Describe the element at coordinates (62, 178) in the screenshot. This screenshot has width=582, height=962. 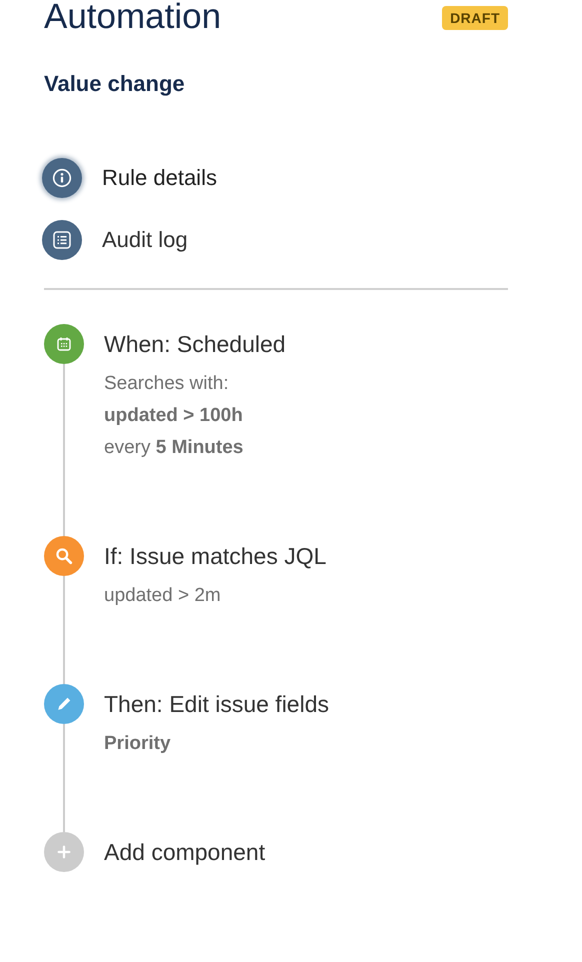
I see `info-icon` at that location.